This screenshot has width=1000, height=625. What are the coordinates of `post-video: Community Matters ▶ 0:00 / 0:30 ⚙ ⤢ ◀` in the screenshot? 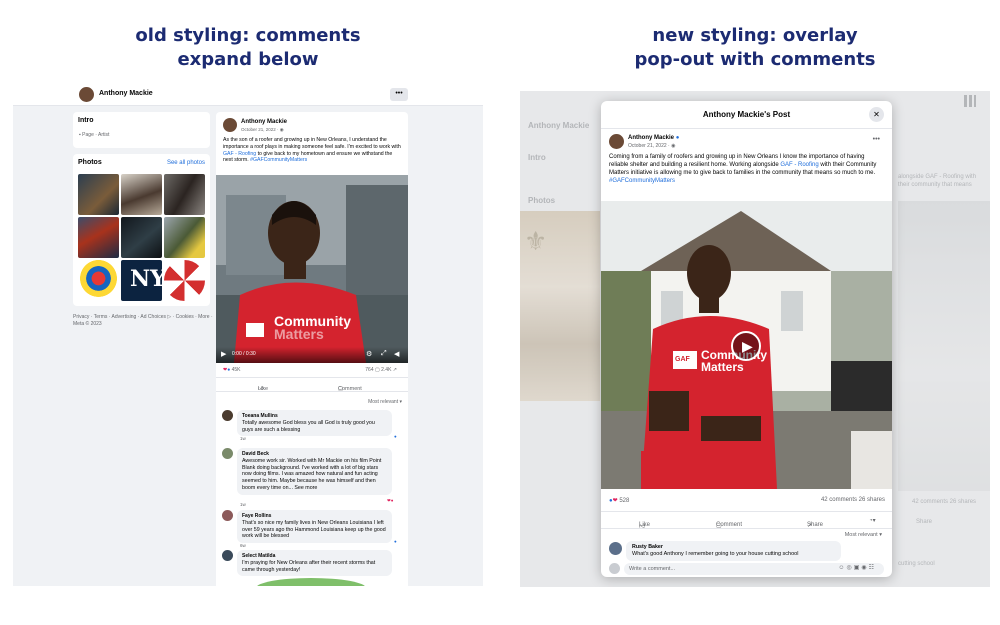 It's located at (312, 269).